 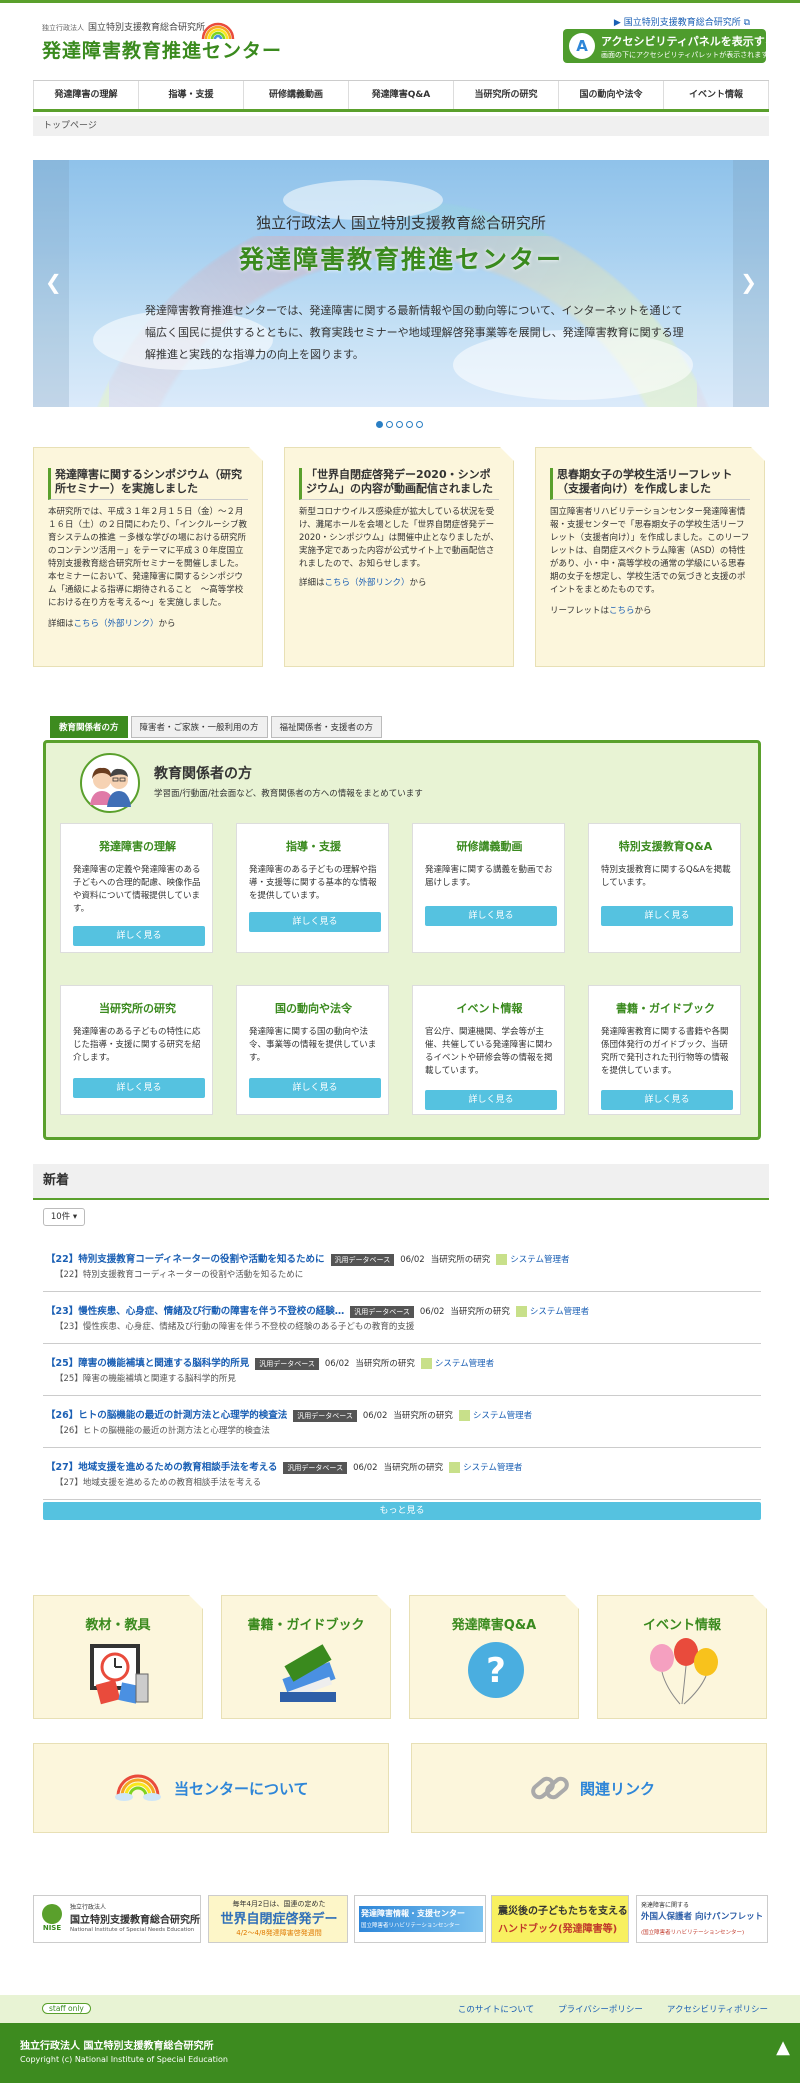 I want to click on banner-info-center: 発達障害情報・支援センター 国立障害者リハビリテーションセンター, so click(x=420, y=1919).